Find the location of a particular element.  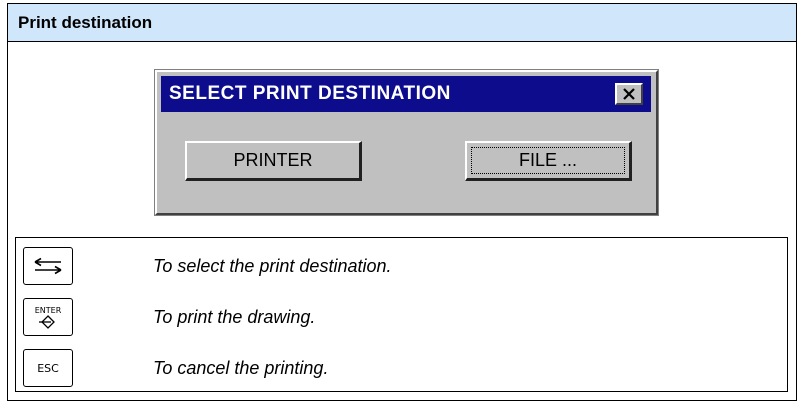

printer-button-label: PRINTER is located at coordinates (273, 160).